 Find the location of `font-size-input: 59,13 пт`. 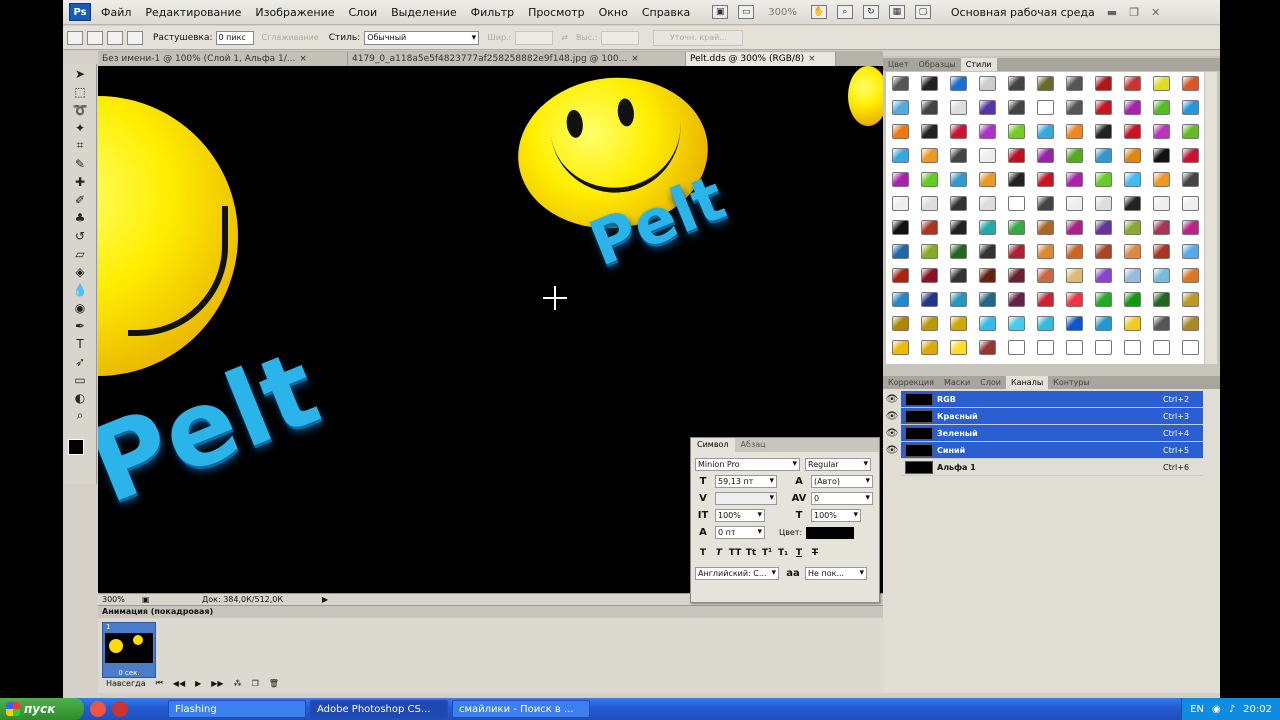

font-size-input: 59,13 пт is located at coordinates (746, 481).